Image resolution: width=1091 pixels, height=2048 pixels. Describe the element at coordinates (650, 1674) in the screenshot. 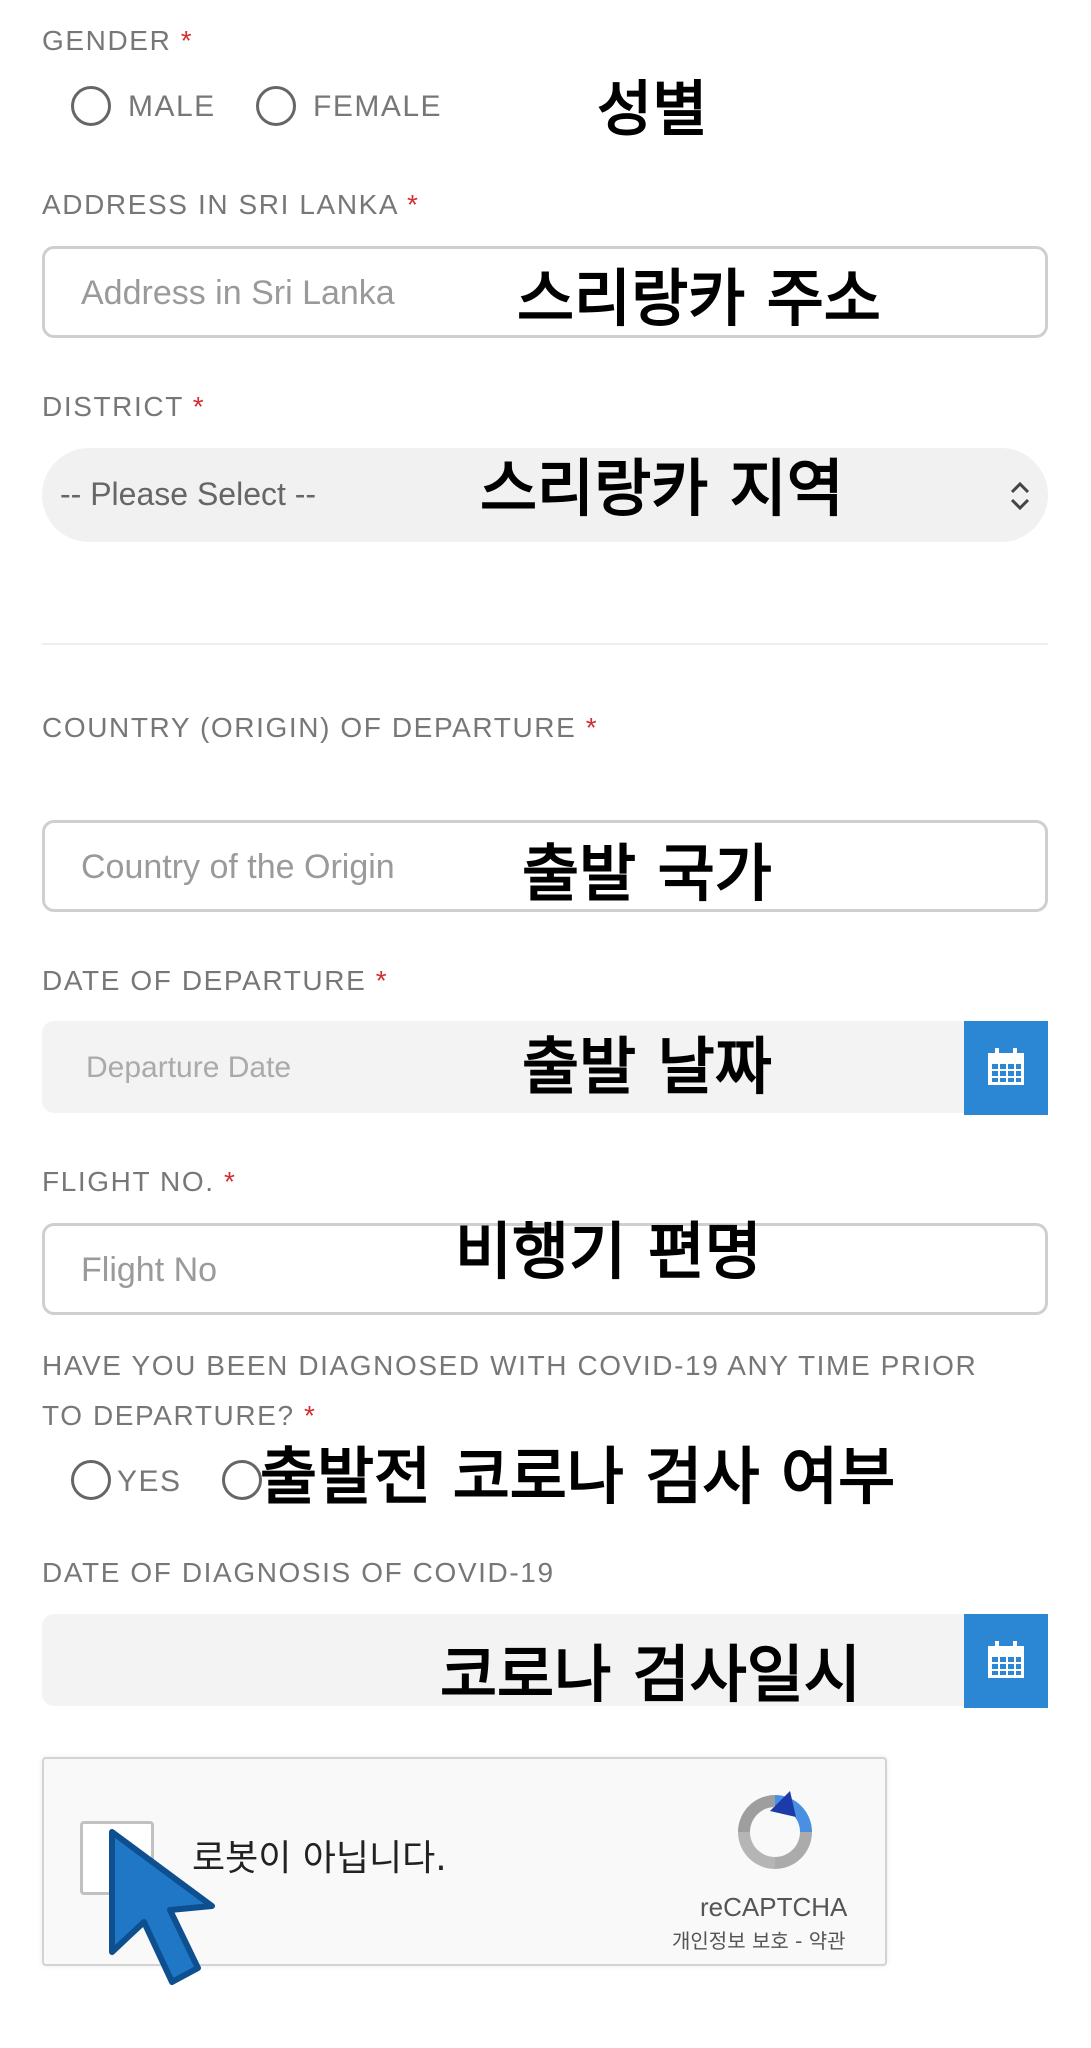

I see `covid-date-annotation: 코로나 검사일시` at that location.